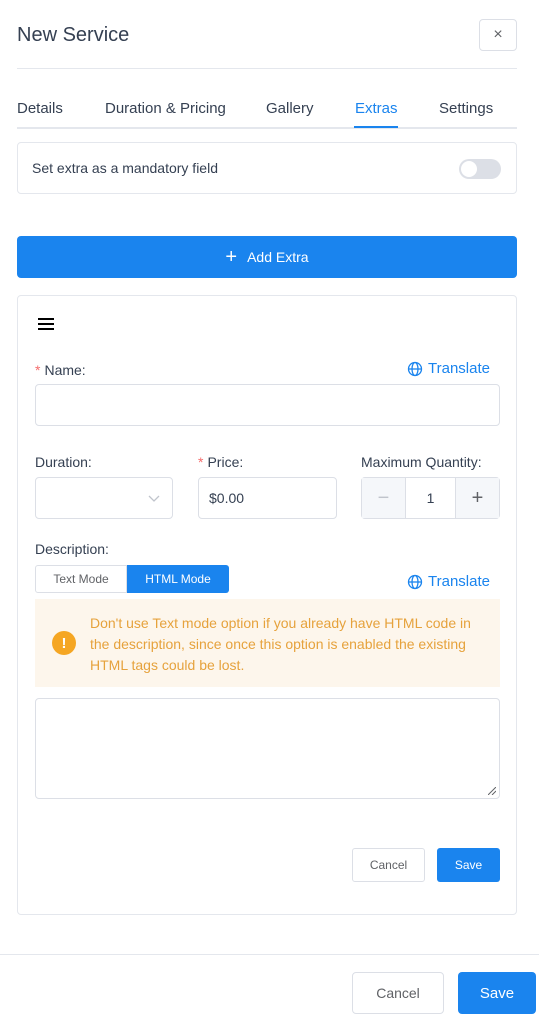 Image resolution: width=539 pixels, height=1024 pixels. Describe the element at coordinates (497, 993) in the screenshot. I see `save-button: Save` at that location.